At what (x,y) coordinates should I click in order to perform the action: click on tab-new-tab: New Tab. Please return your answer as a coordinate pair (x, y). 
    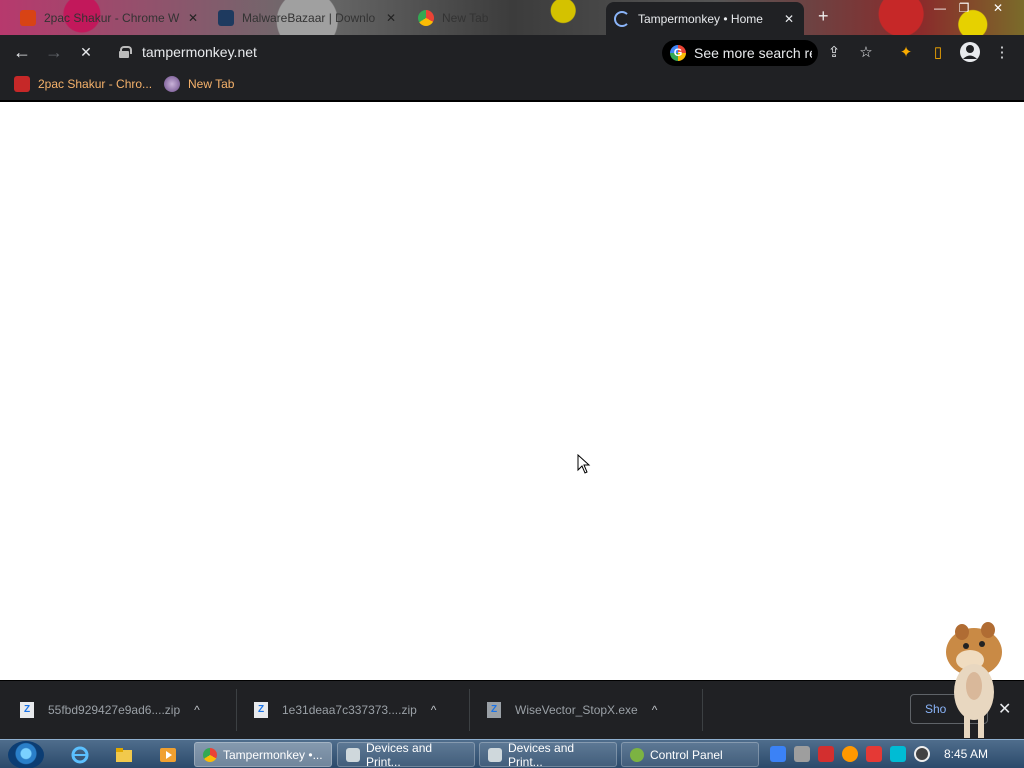
    Looking at the image, I should click on (505, 17).